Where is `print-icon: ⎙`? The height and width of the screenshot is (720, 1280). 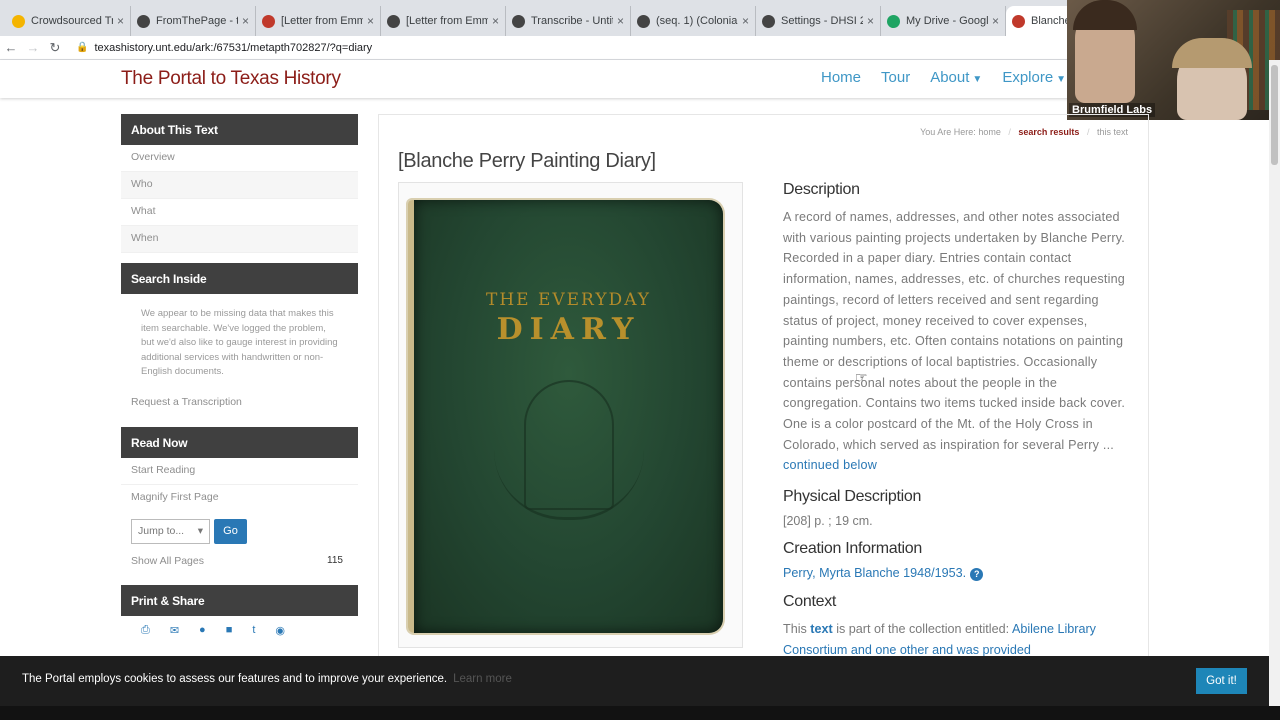
print-icon: ⎙ is located at coordinates (145, 630).